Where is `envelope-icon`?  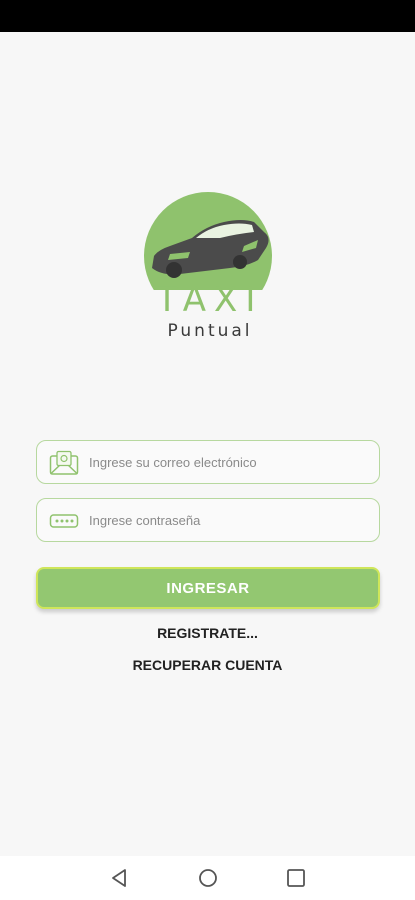
envelope-icon is located at coordinates (64, 463).